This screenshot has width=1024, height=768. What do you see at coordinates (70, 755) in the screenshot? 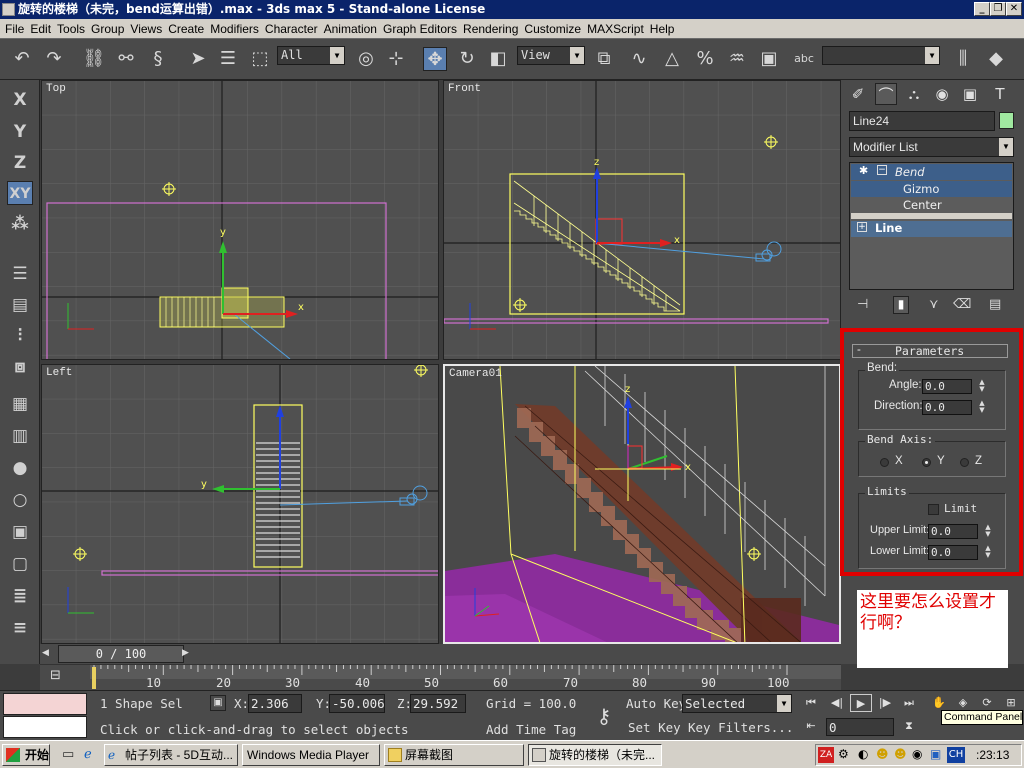
I see `show-desktop-icon: ▭` at bounding box center [70, 755].